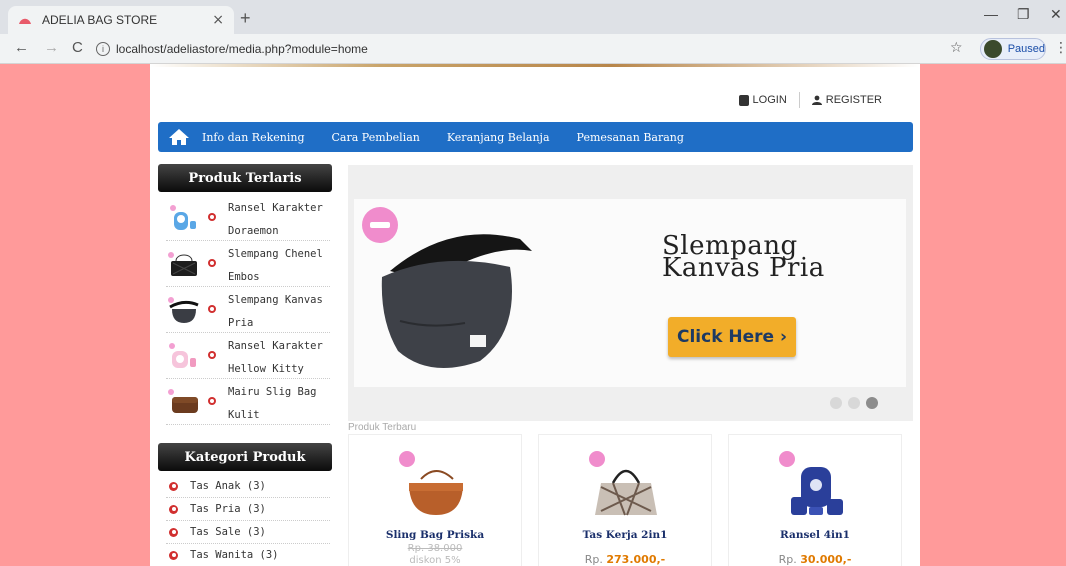 This screenshot has height=566, width=1066. I want to click on register-link: REGISTER, so click(854, 100).